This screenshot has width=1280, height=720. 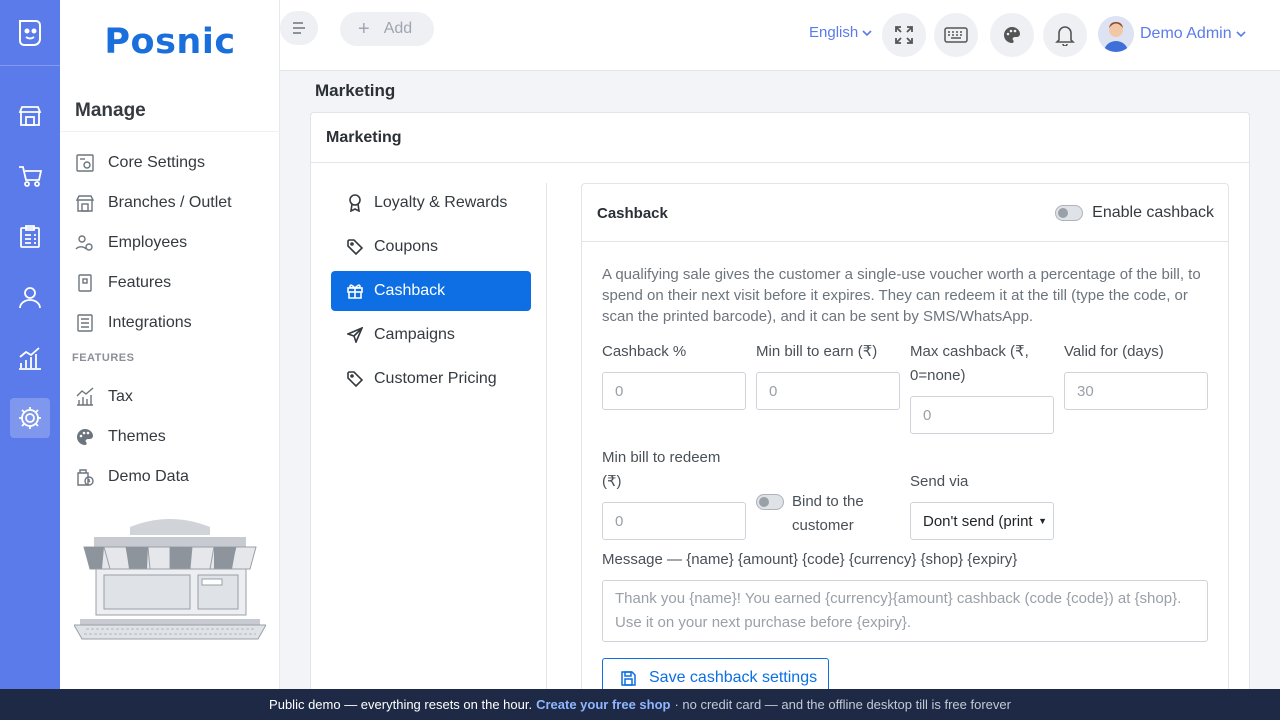 I want to click on menu-item-employees: Employees, so click(x=130, y=243).